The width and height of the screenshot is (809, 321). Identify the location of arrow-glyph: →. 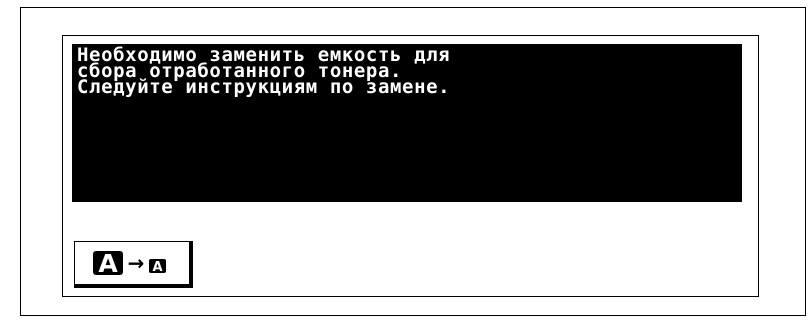
(136, 263).